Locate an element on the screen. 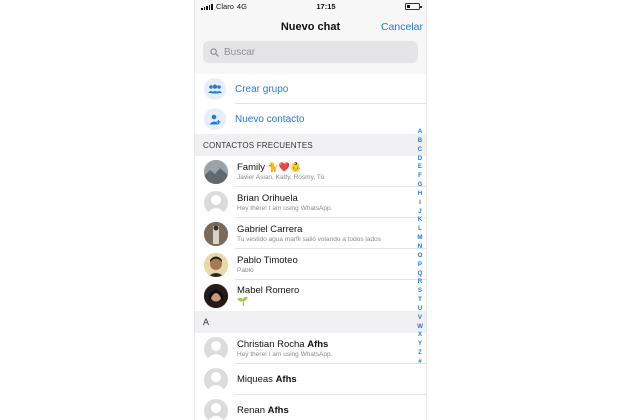 The image size is (620, 420). contact-name: Brian Orihuela is located at coordinates (267, 198).